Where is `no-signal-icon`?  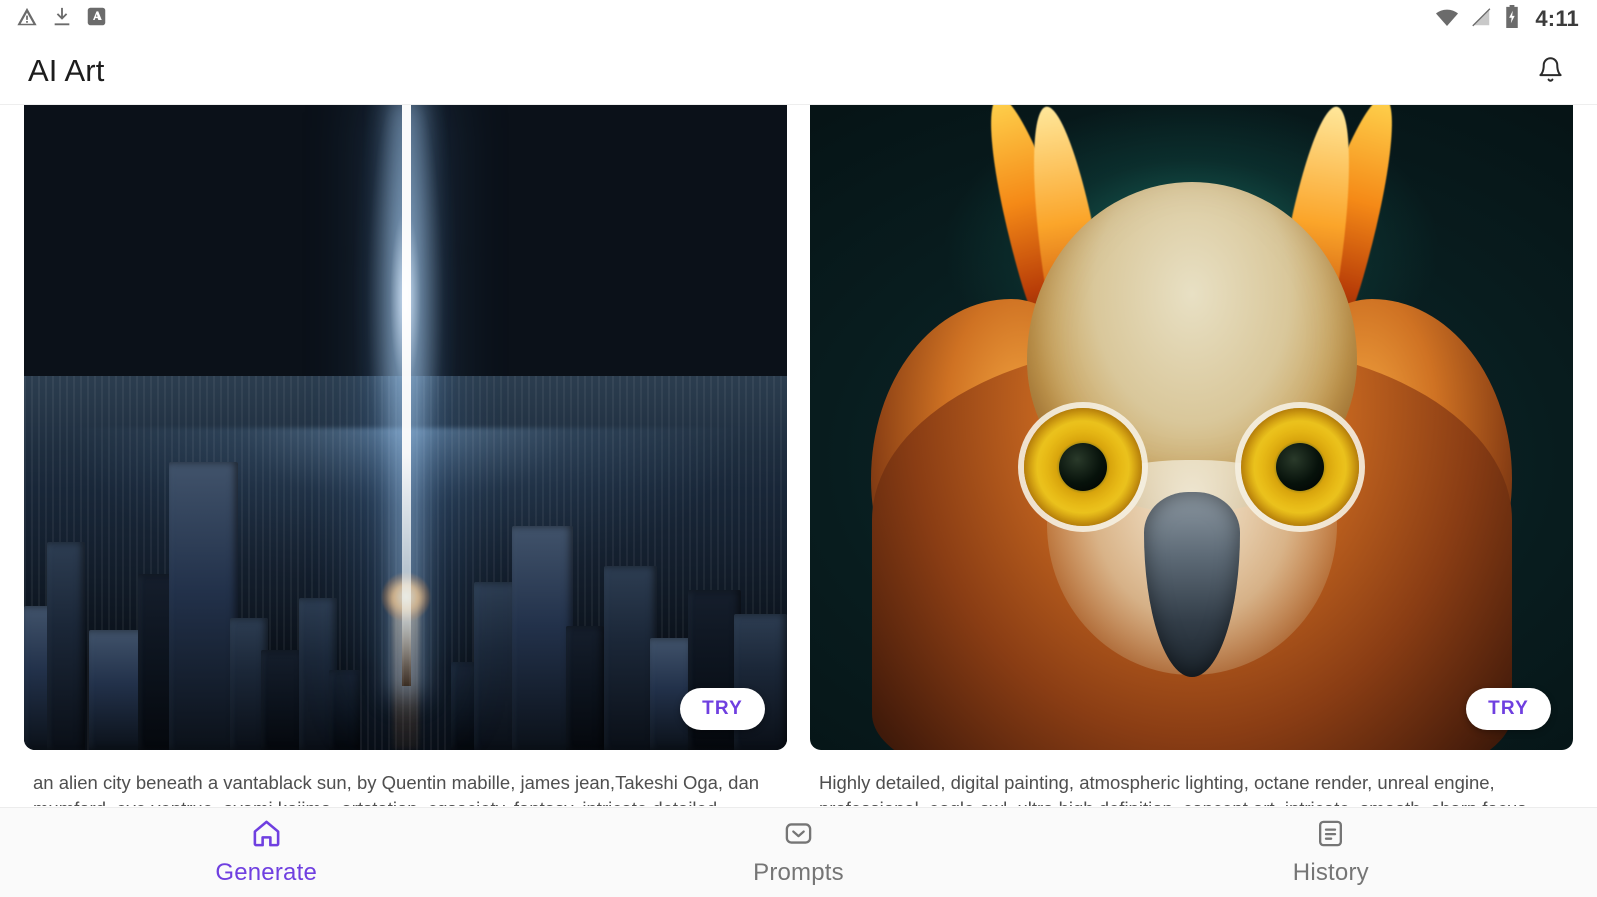
no-signal-icon is located at coordinates (1481, 19).